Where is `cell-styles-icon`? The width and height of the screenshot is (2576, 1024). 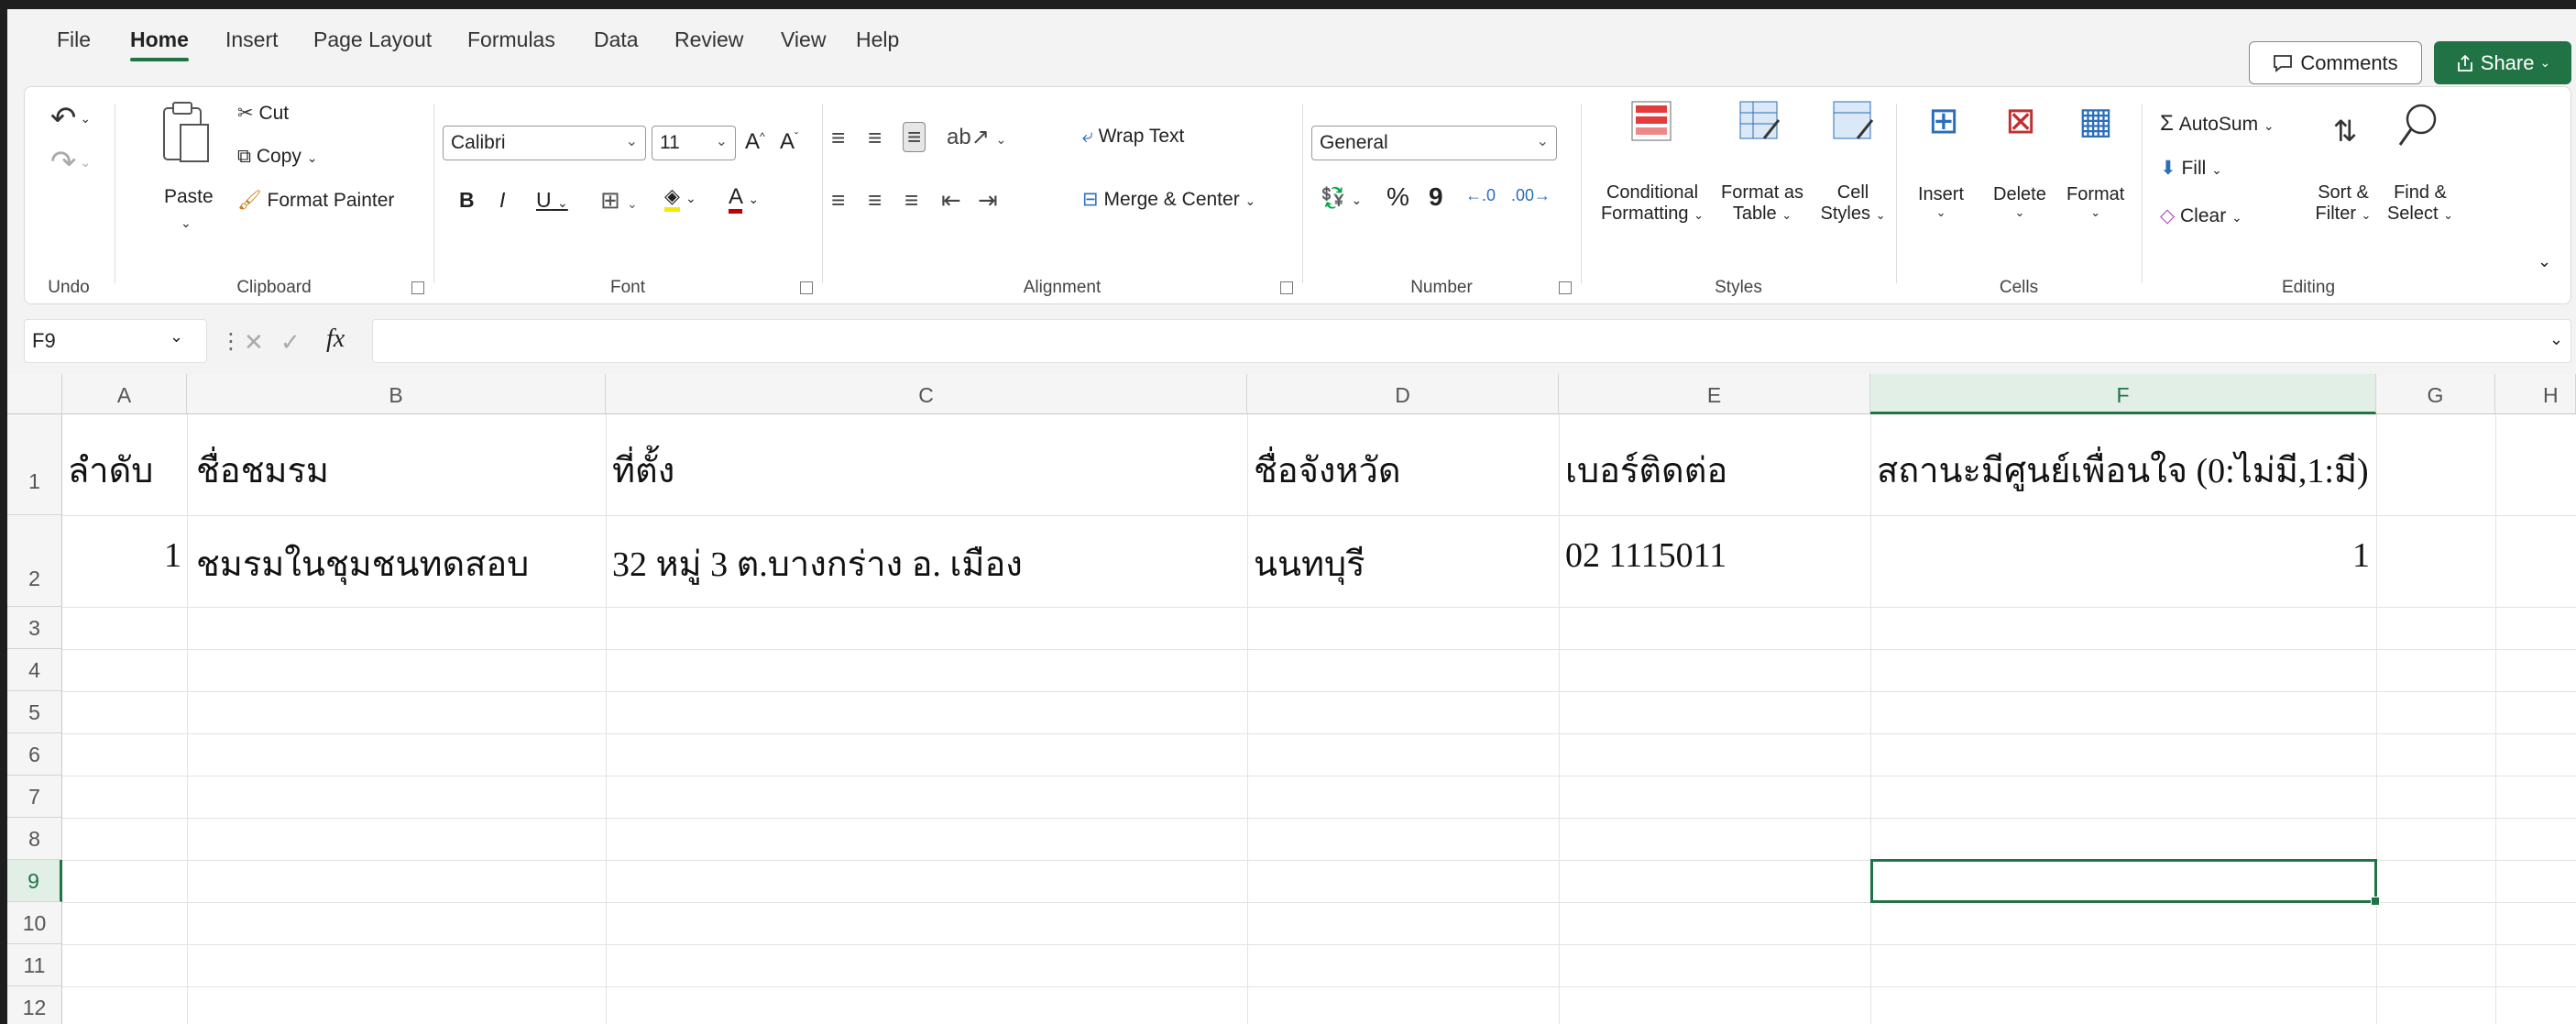
cell-styles-icon is located at coordinates (1853, 121).